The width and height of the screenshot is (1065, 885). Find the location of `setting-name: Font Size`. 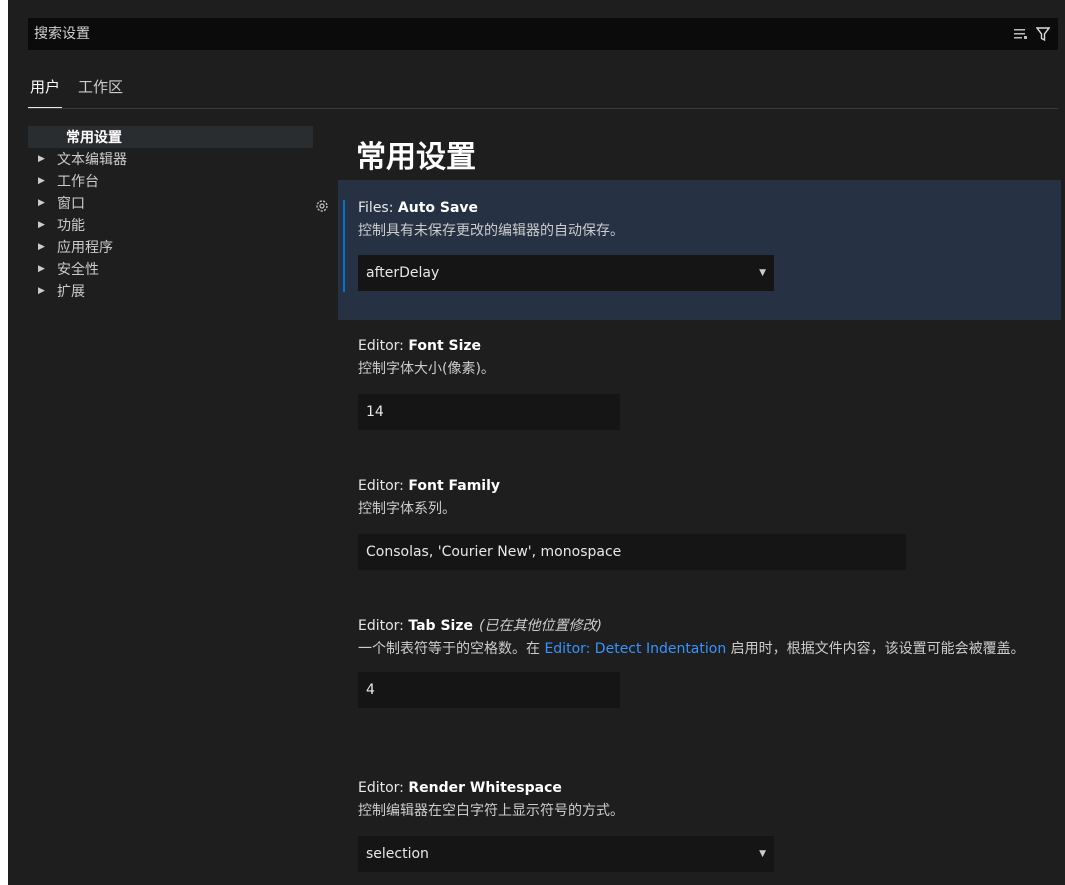

setting-name: Font Size is located at coordinates (445, 346).